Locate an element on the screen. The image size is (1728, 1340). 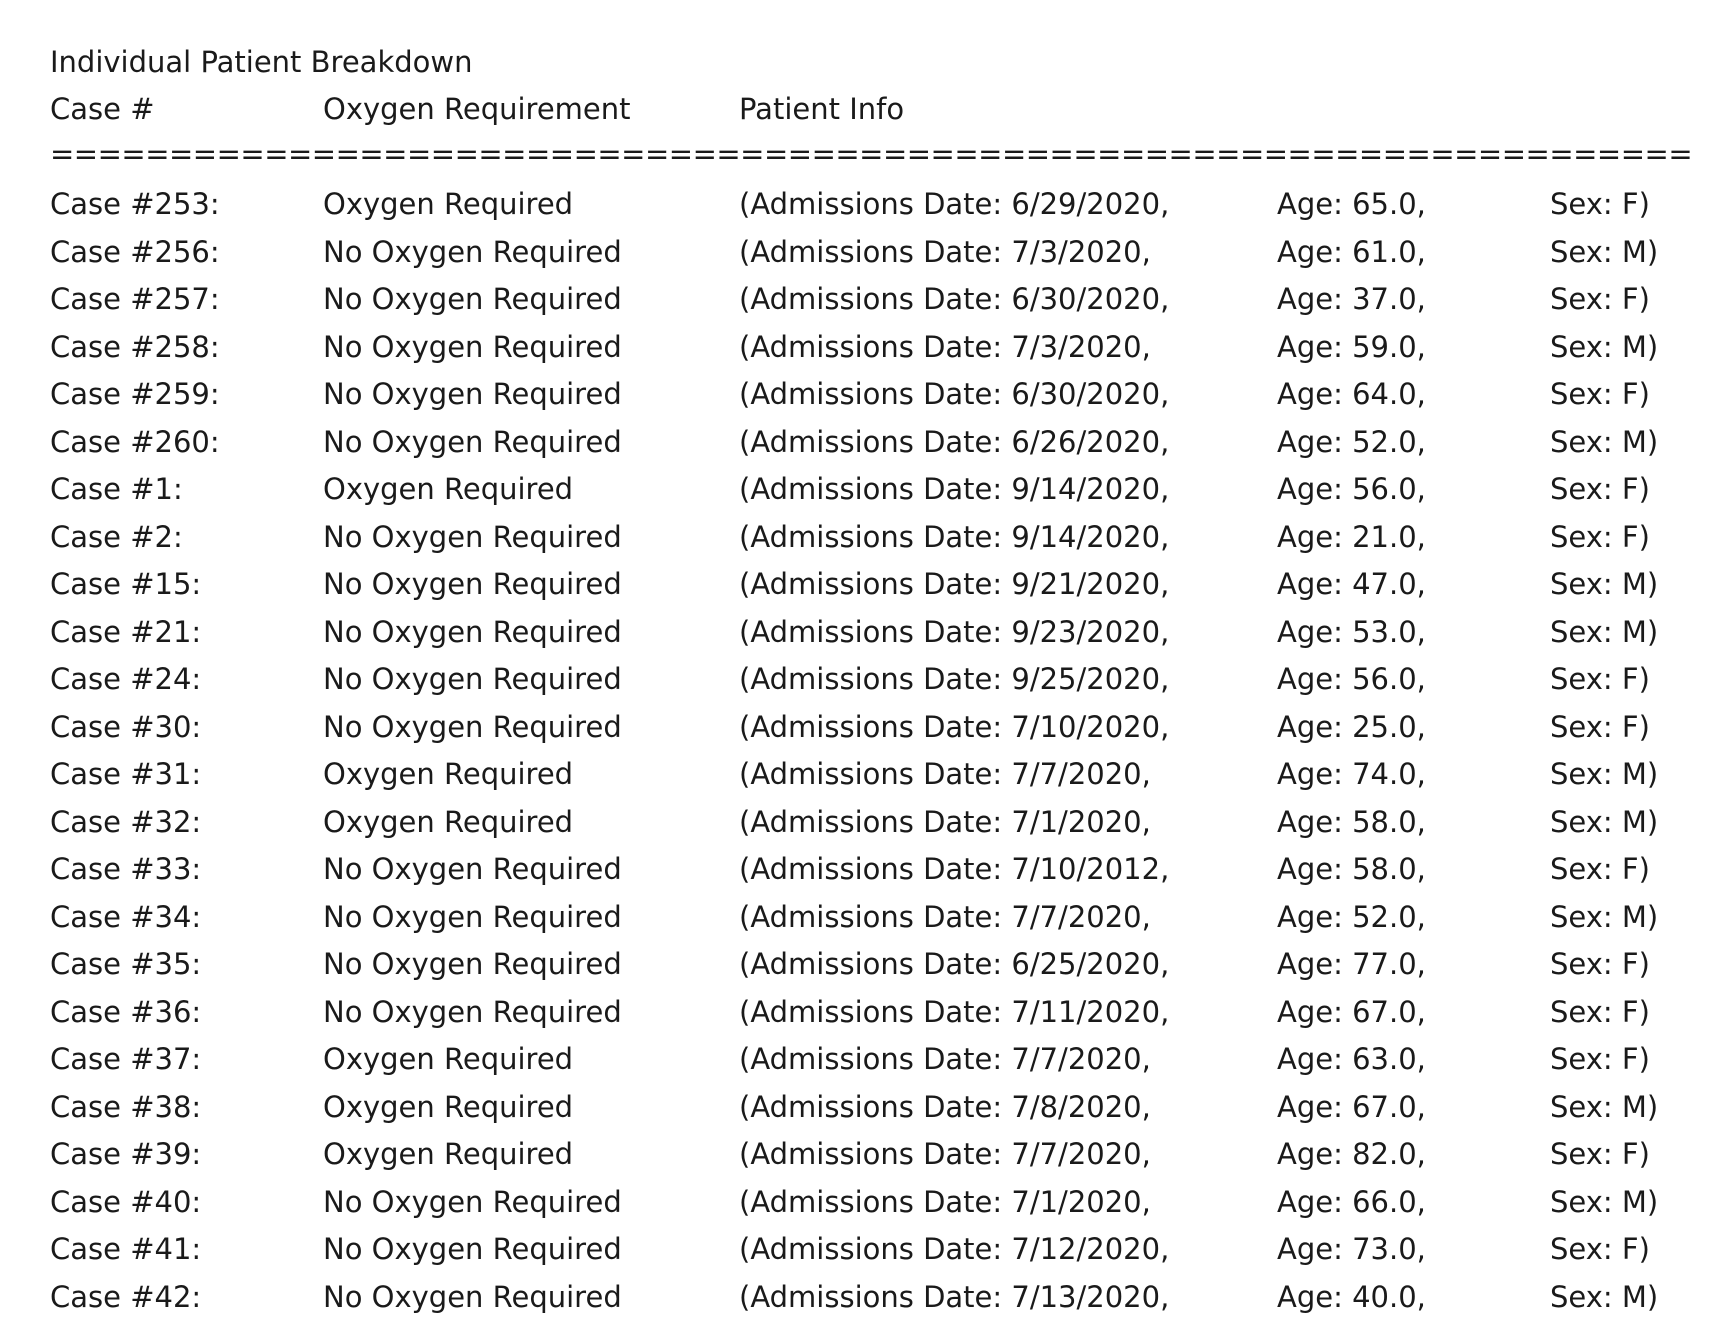
case-number: Case #257: is located at coordinates (135, 299).